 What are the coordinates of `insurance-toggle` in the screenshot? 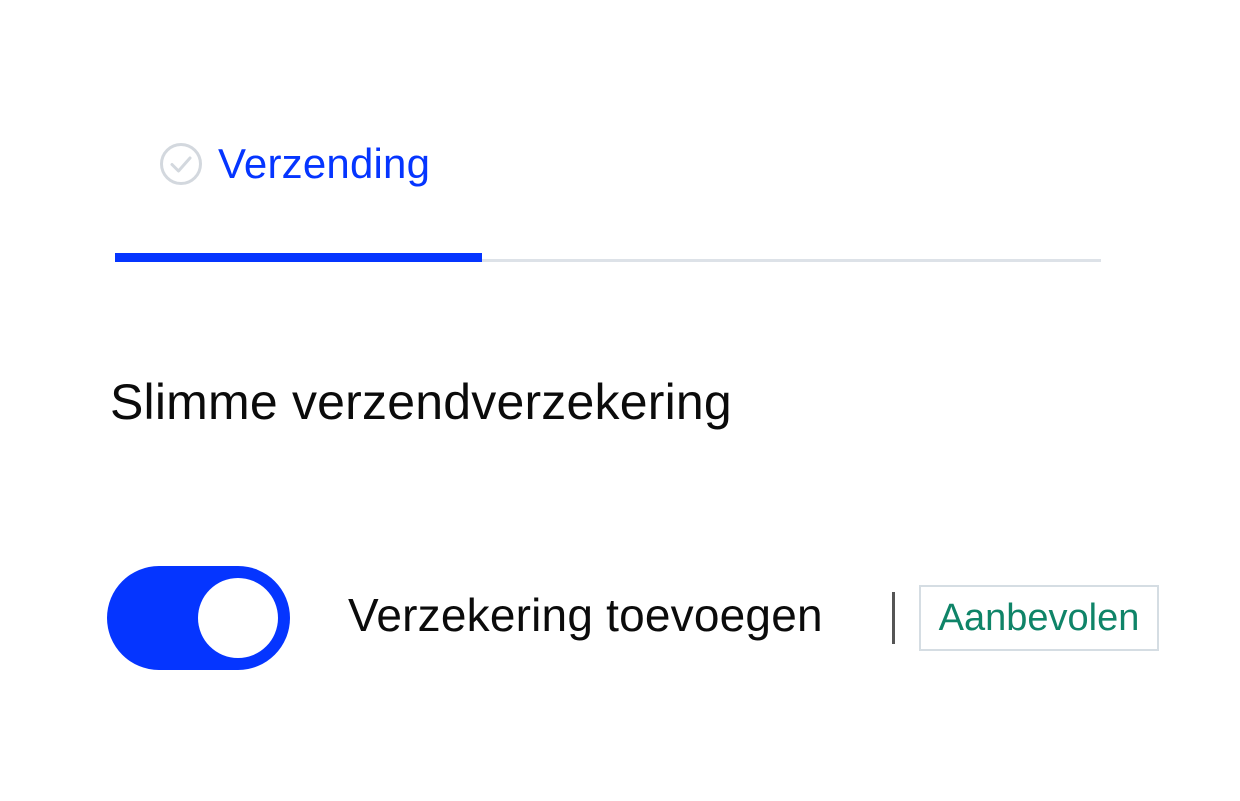 It's located at (198, 618).